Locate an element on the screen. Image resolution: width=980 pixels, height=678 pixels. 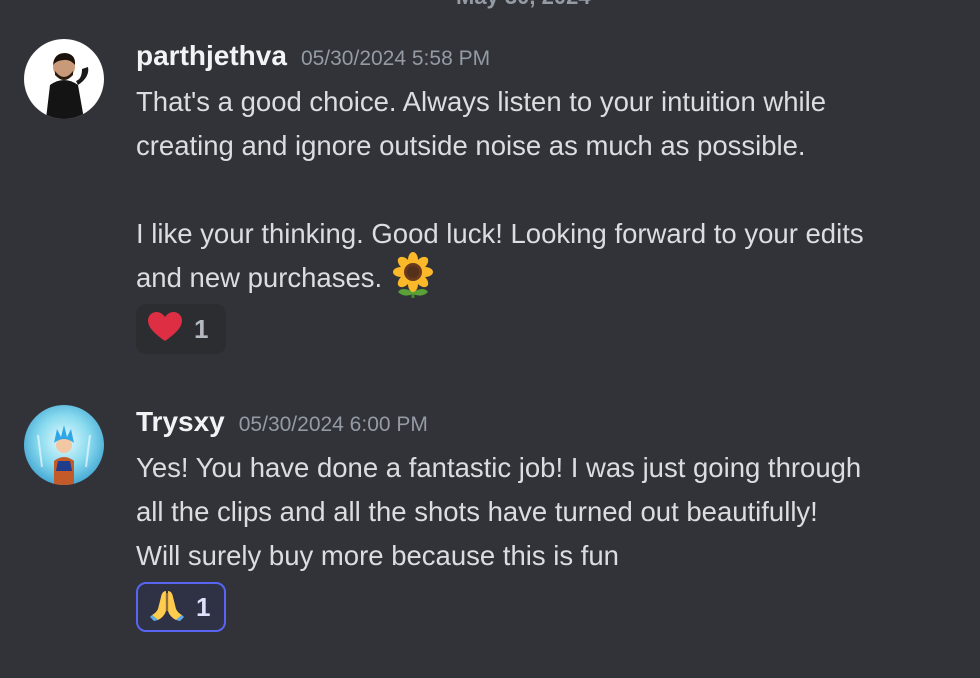
reaction-button-active: 1 is located at coordinates (181, 607).